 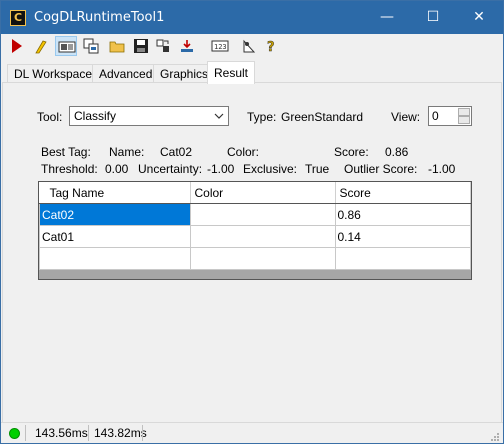 What do you see at coordinates (115, 214) in the screenshot?
I see `cell-tag-name: Cat02` at bounding box center [115, 214].